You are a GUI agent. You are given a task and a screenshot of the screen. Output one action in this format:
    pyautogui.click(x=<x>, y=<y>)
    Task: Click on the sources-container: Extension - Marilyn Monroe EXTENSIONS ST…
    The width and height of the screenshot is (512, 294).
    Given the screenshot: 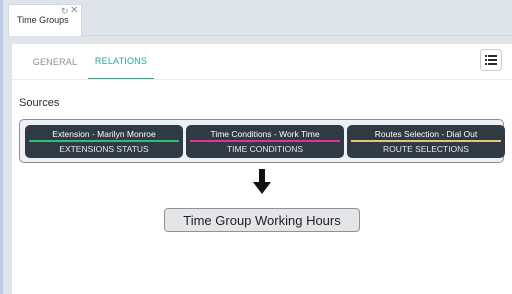 What is the action you would take?
    pyautogui.click(x=262, y=141)
    